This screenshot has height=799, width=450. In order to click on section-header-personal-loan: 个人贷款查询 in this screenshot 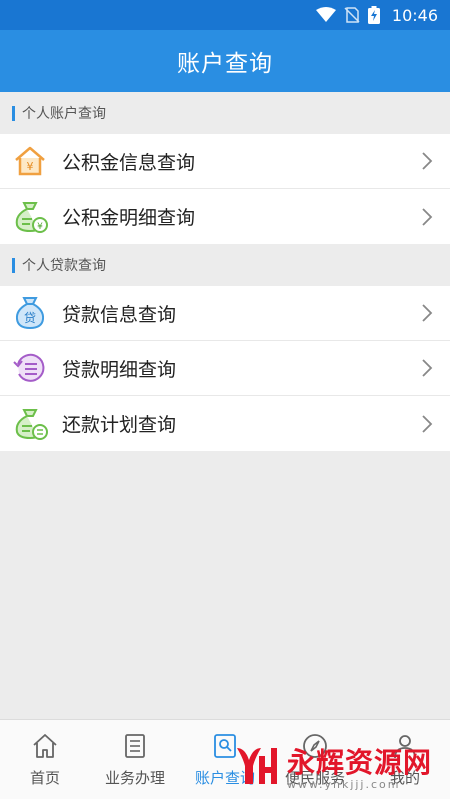, I will do `click(225, 265)`.